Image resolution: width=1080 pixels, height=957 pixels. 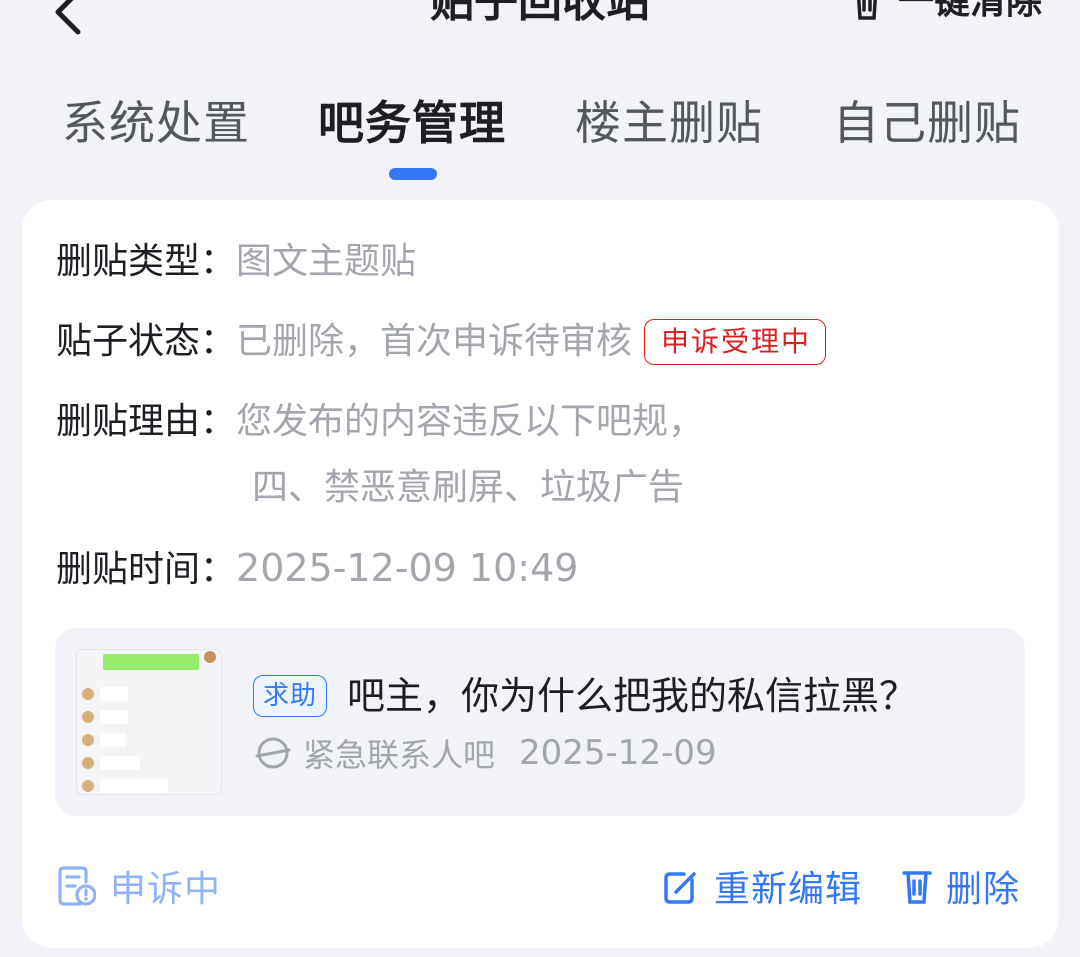 What do you see at coordinates (273, 753) in the screenshot?
I see `forum-icon` at bounding box center [273, 753].